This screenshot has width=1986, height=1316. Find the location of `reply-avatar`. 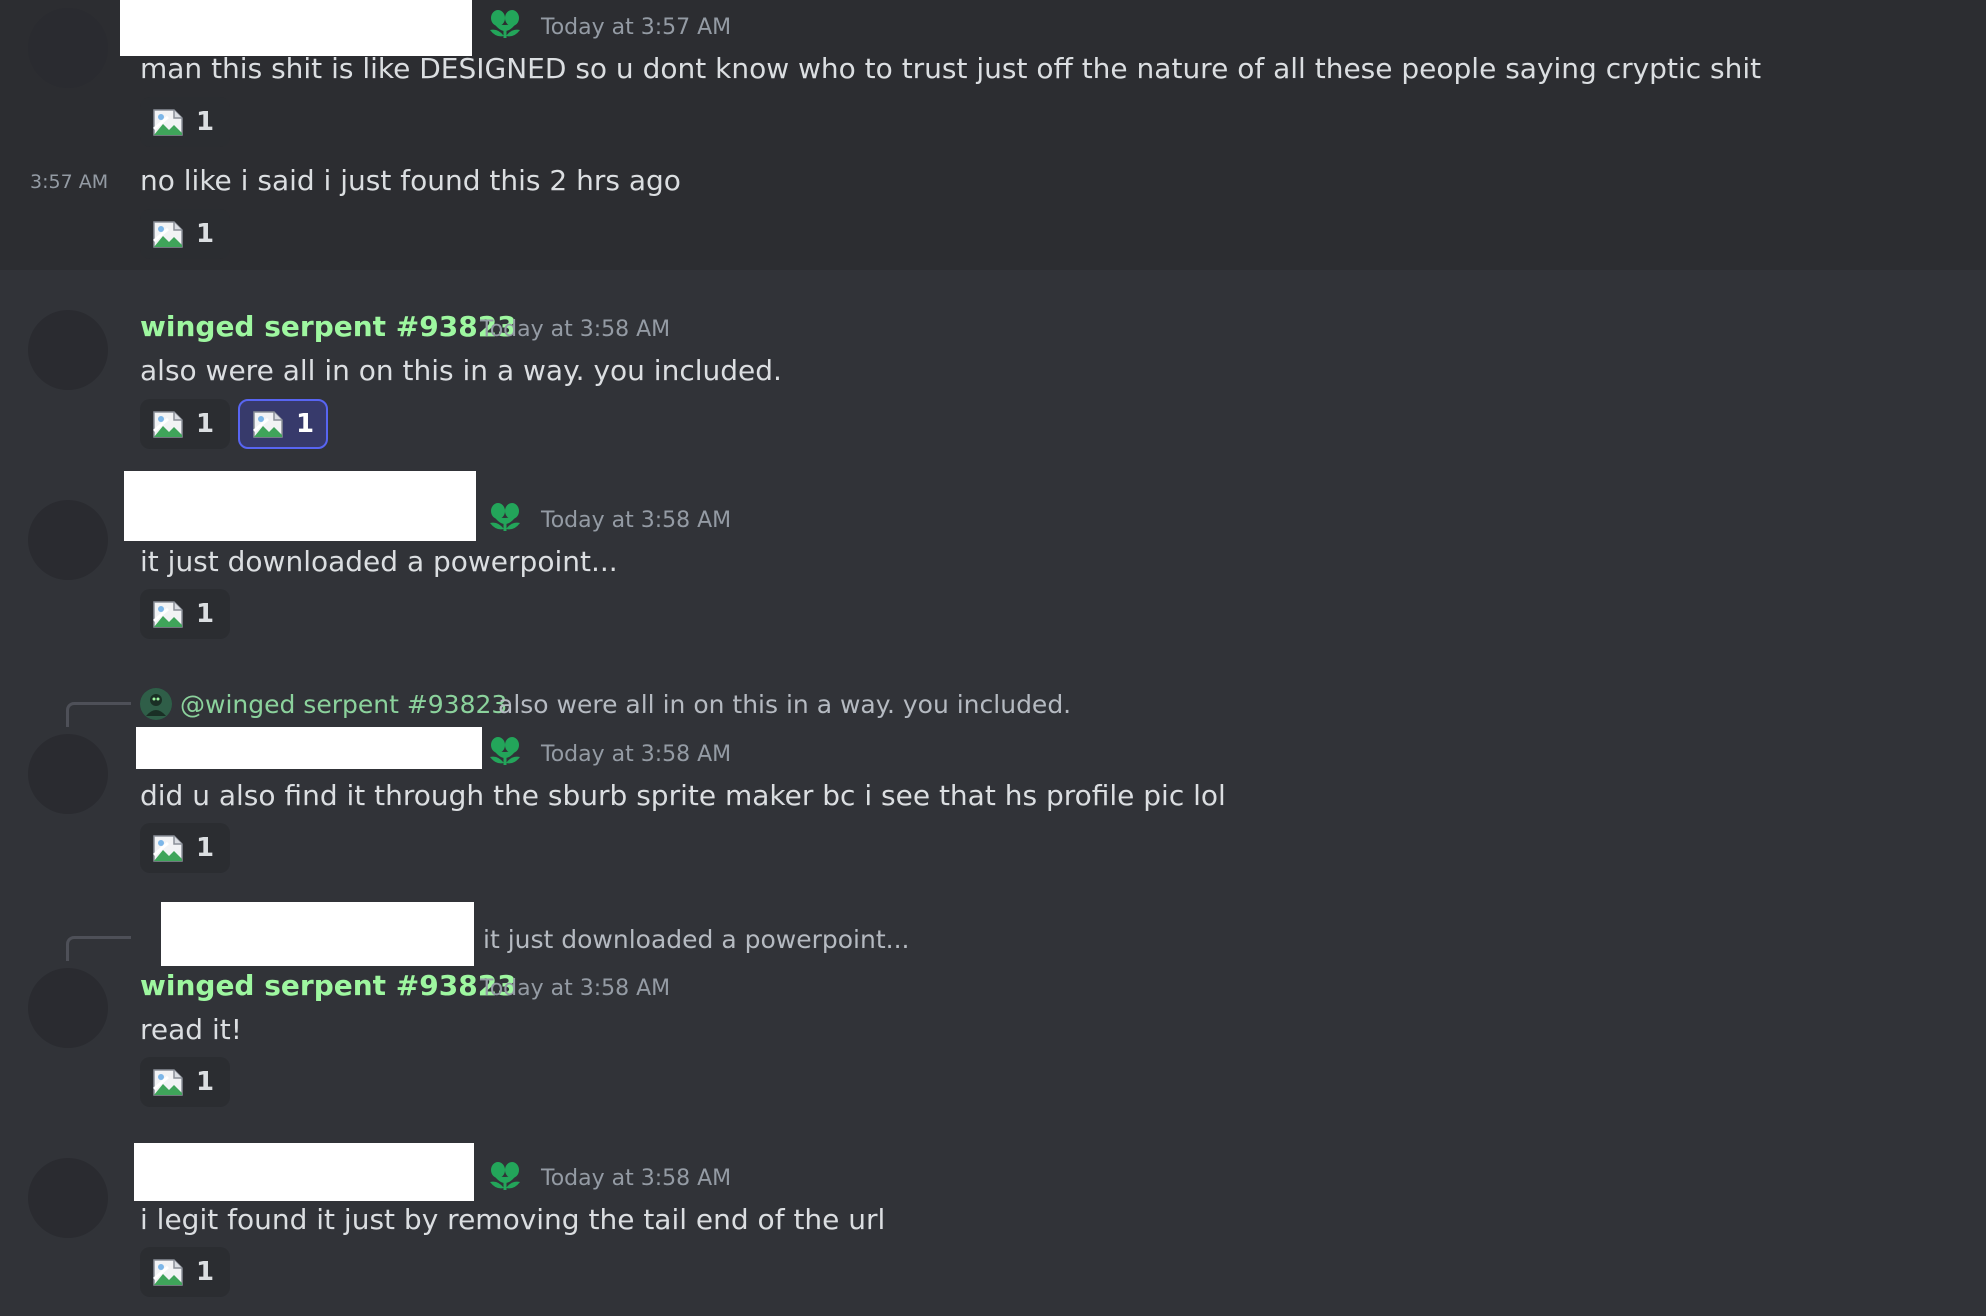

reply-avatar is located at coordinates (156, 704).